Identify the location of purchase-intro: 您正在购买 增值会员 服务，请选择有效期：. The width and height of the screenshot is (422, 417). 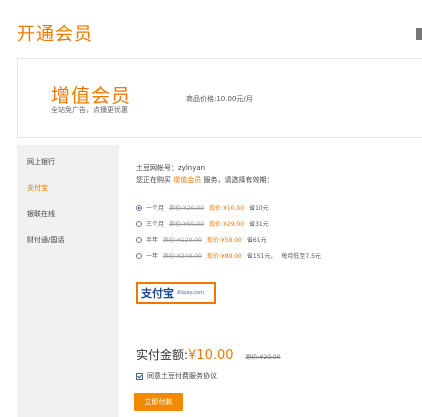
(204, 180).